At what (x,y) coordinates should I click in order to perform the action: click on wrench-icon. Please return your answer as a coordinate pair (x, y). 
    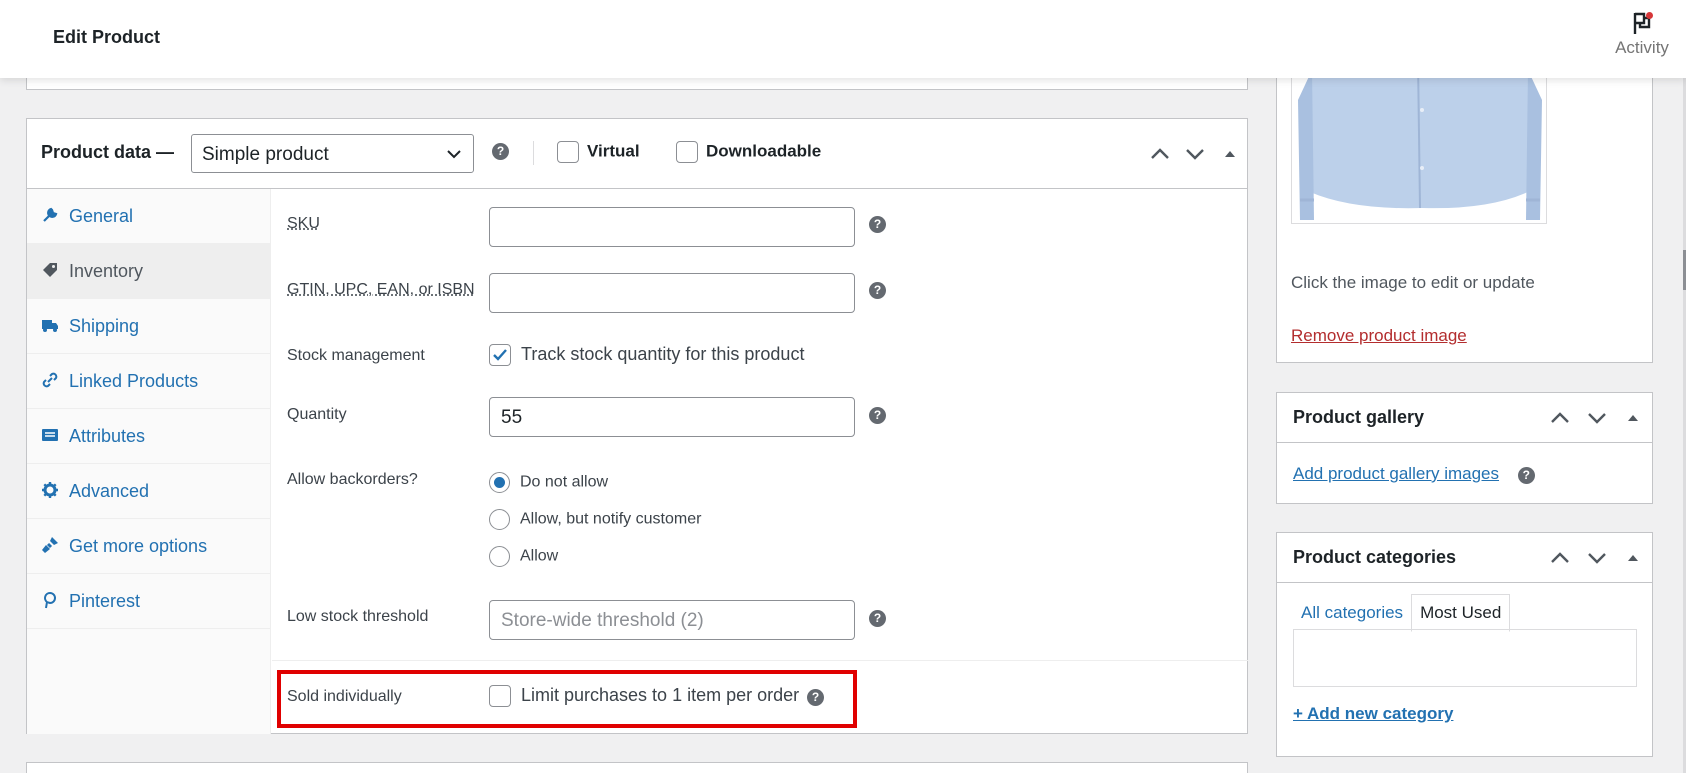
    Looking at the image, I should click on (50, 214).